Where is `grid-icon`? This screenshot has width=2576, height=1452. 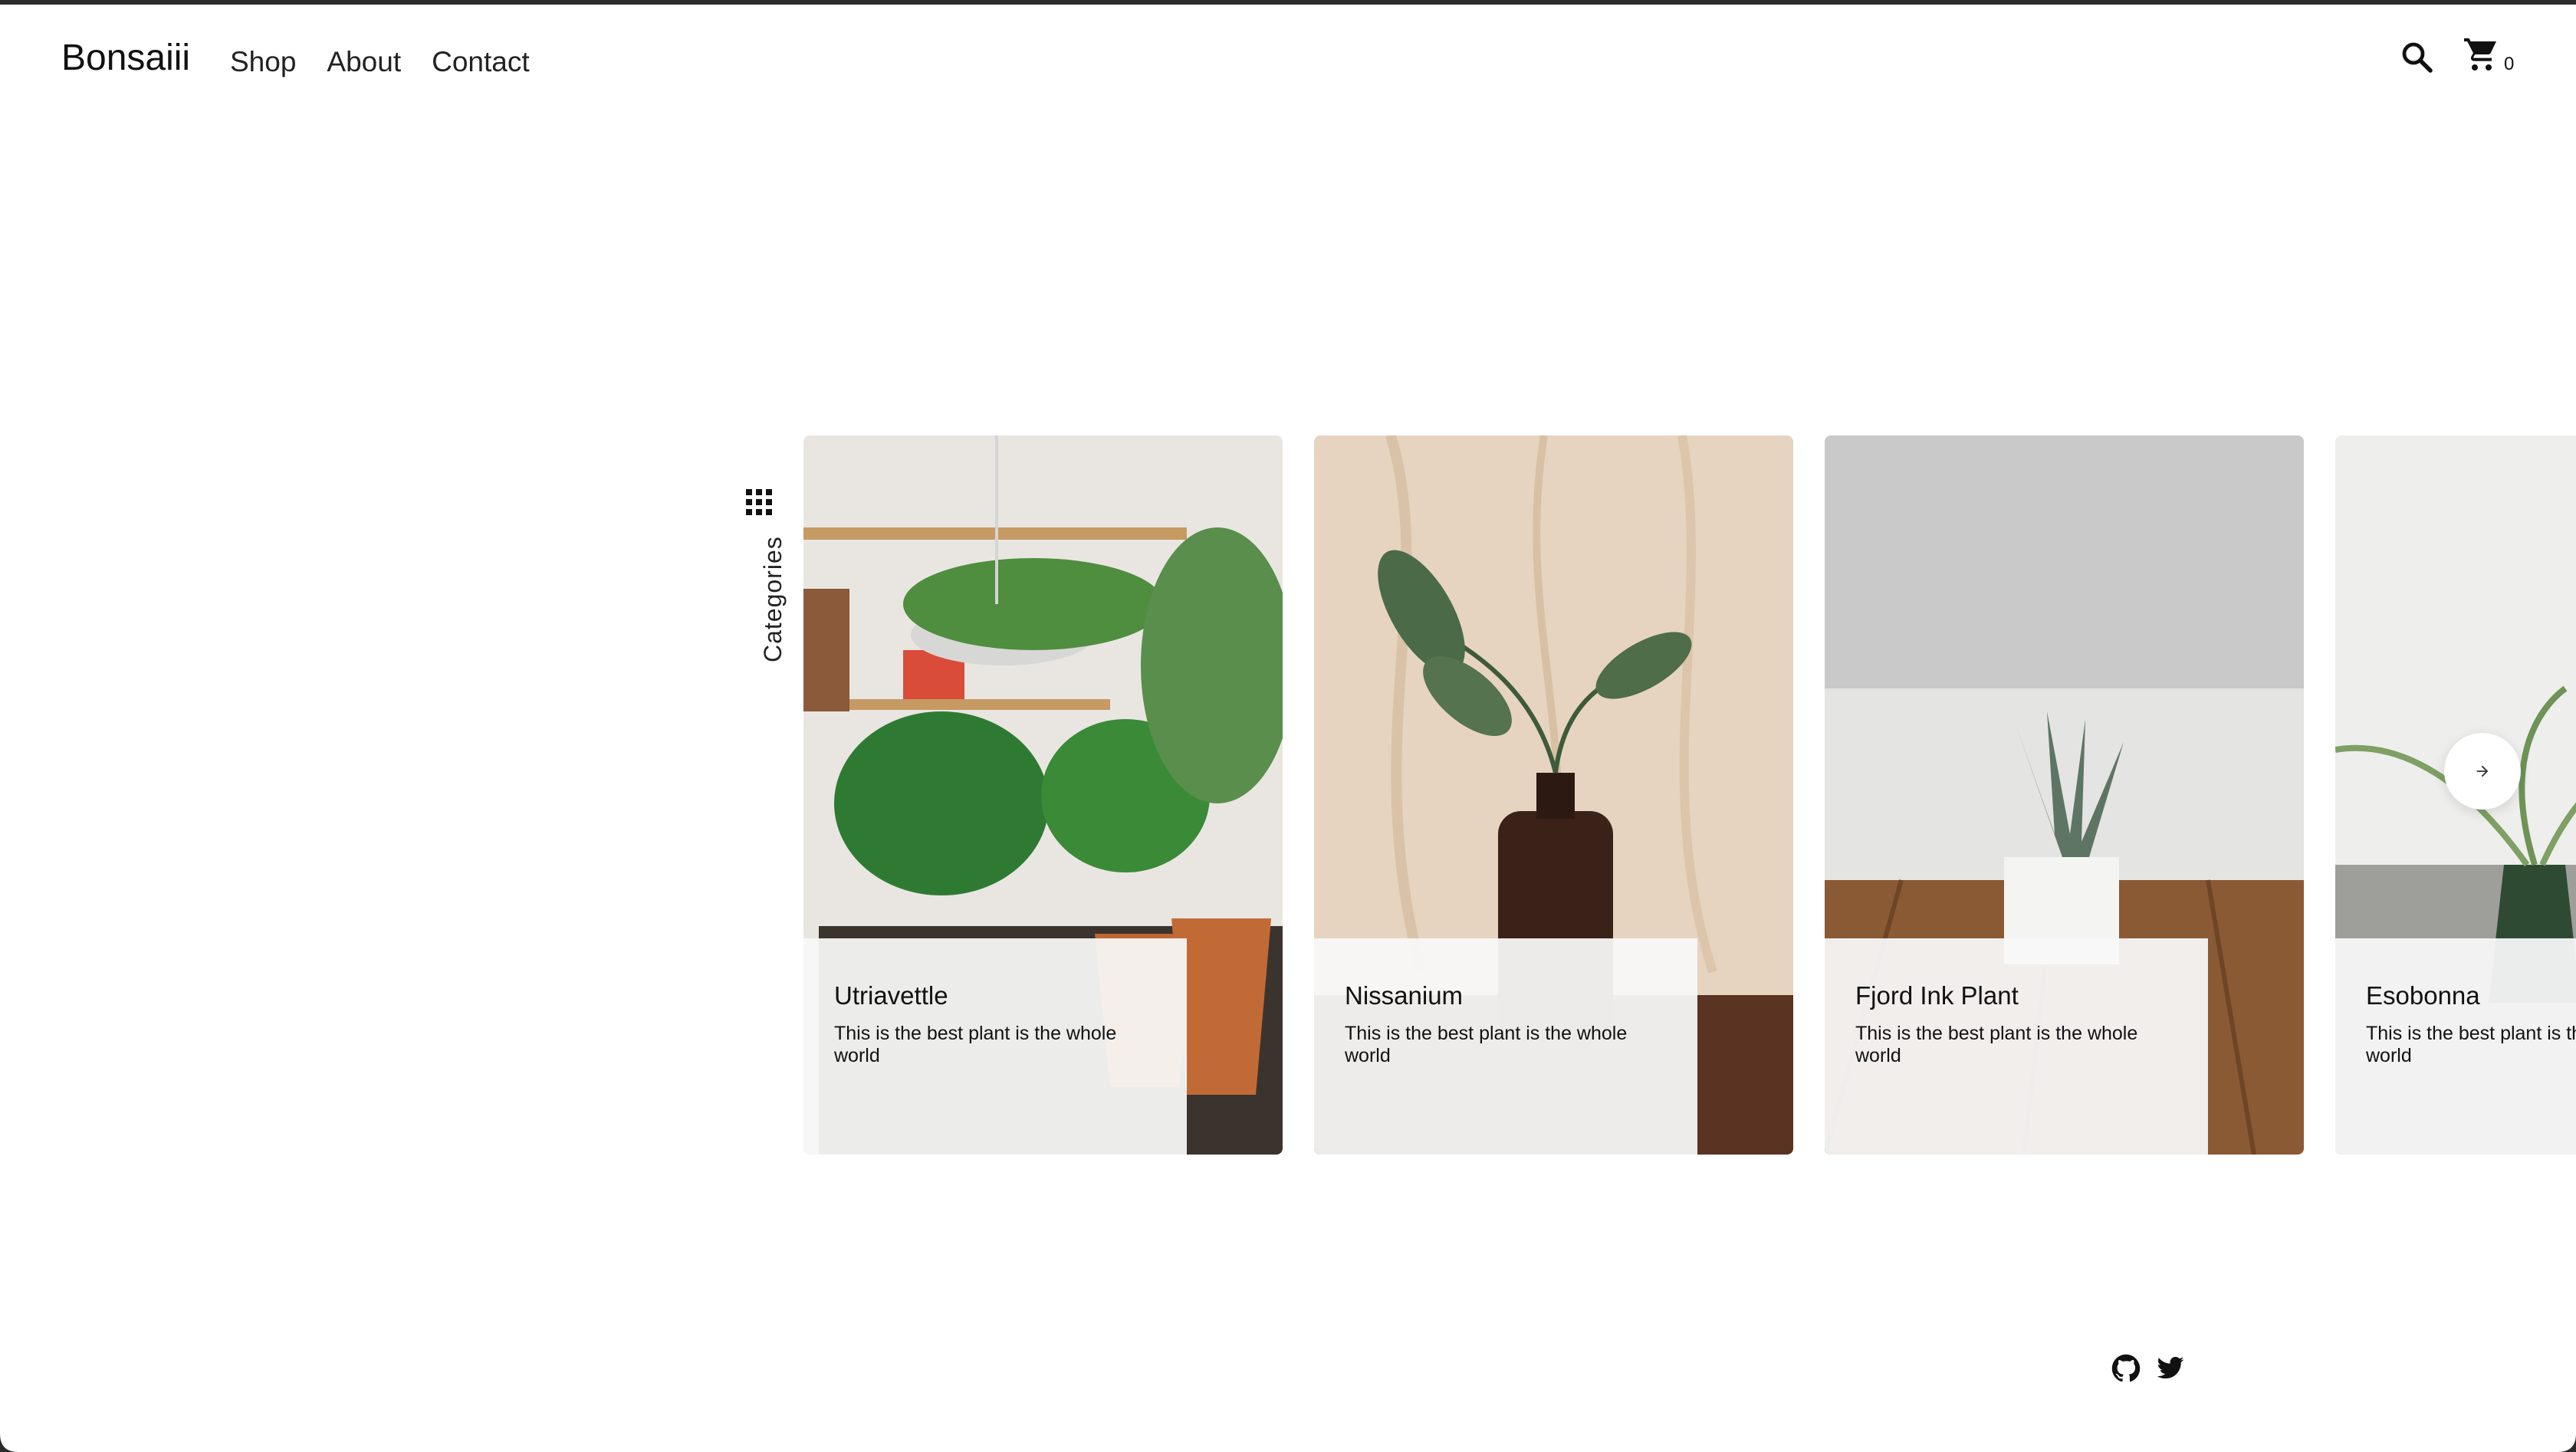
grid-icon is located at coordinates (759, 502).